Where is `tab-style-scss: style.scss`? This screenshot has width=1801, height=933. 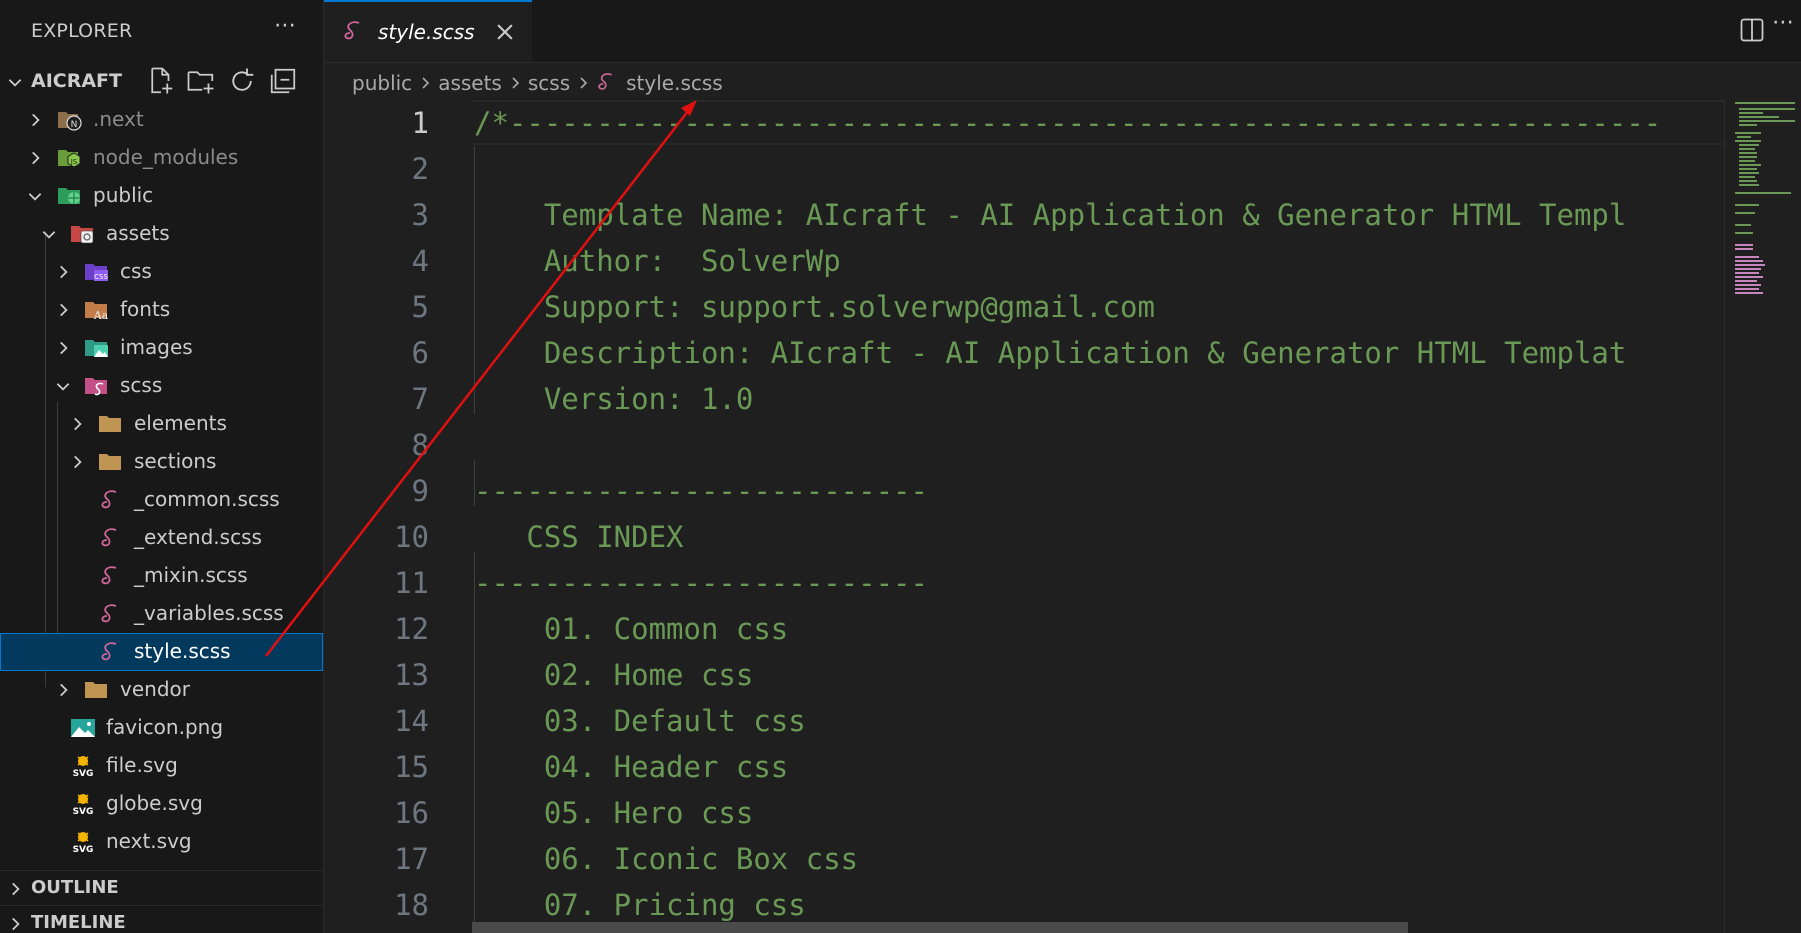
tab-style-scss: style.scss is located at coordinates (428, 31).